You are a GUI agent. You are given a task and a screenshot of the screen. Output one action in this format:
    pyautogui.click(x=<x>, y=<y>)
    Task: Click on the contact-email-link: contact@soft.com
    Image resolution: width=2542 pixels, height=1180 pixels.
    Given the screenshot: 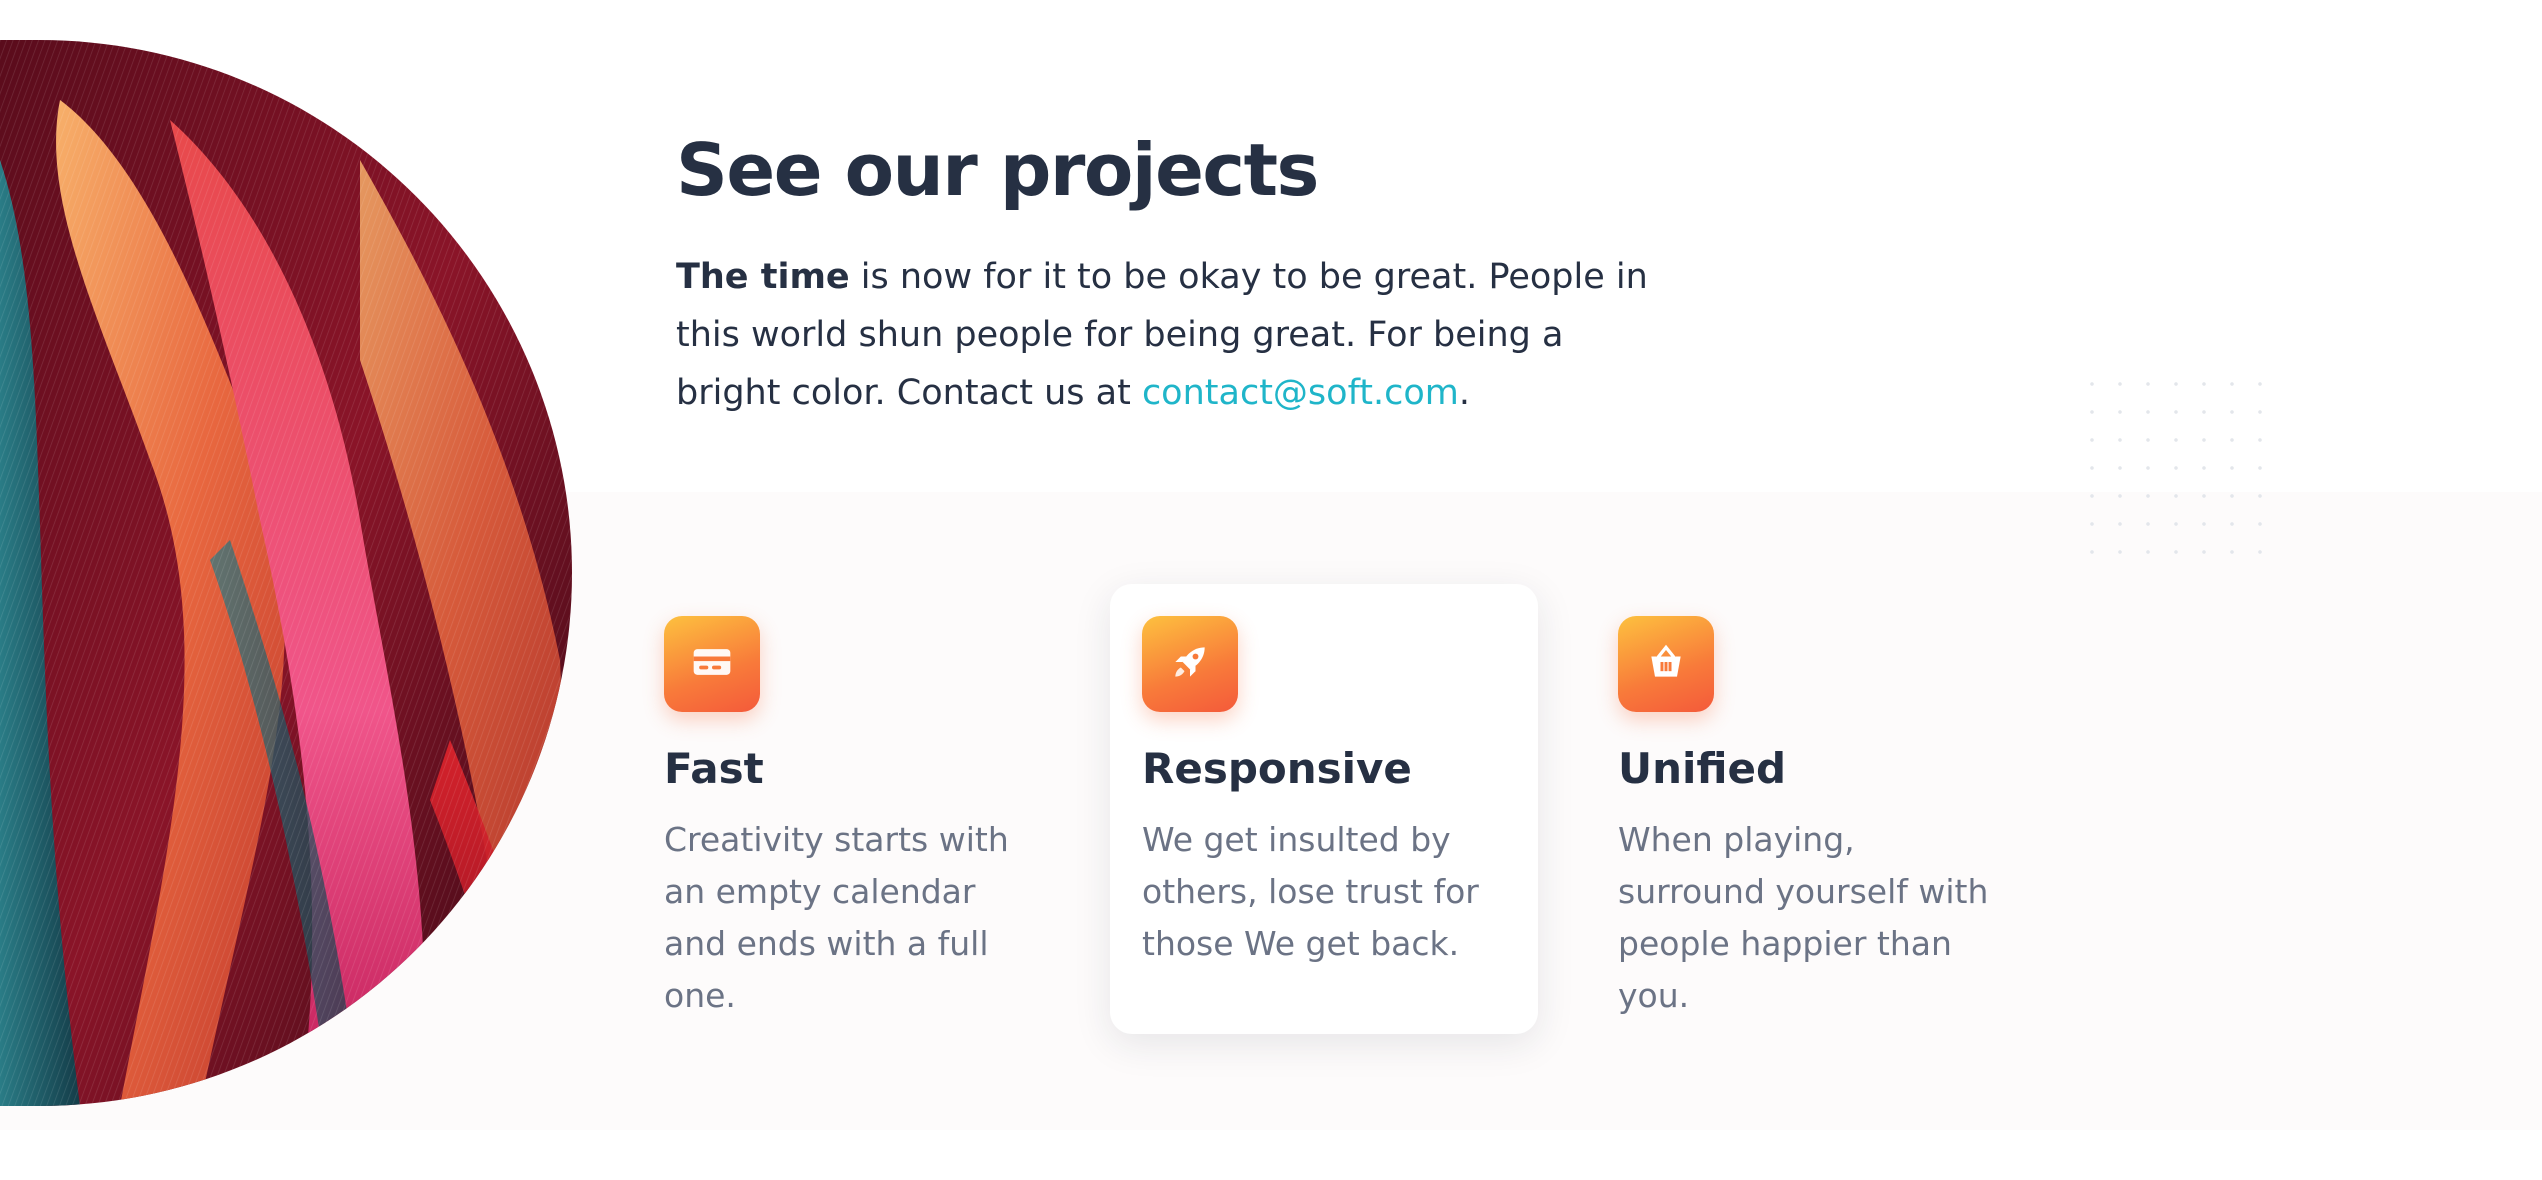 What is the action you would take?
    pyautogui.click(x=1300, y=393)
    